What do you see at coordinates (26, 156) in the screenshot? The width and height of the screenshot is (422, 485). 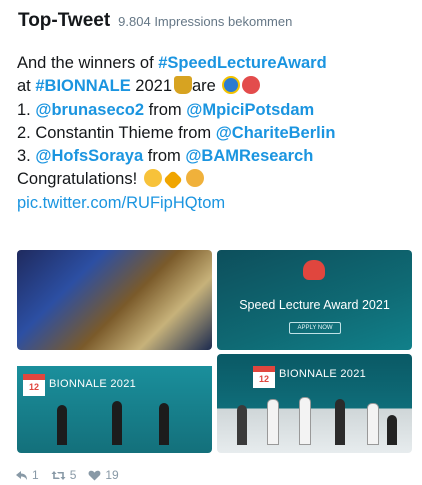 I see `tweet-text-segment: 3.` at bounding box center [26, 156].